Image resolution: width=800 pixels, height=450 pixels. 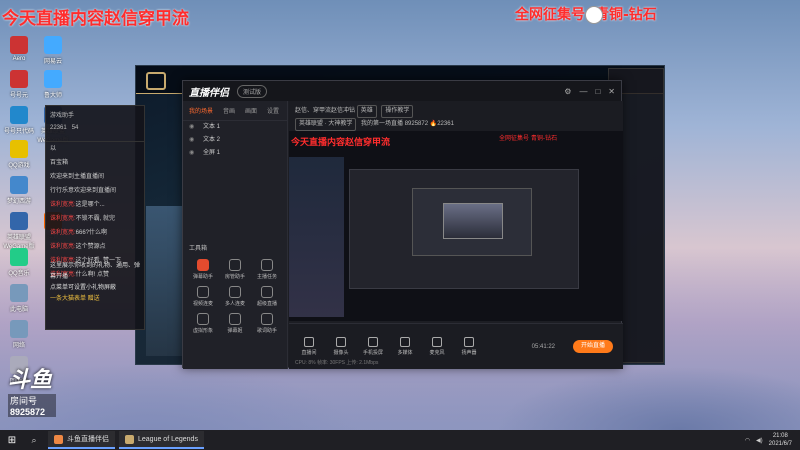 I want to click on tool-label: 歌词助手, so click(x=266, y=331).